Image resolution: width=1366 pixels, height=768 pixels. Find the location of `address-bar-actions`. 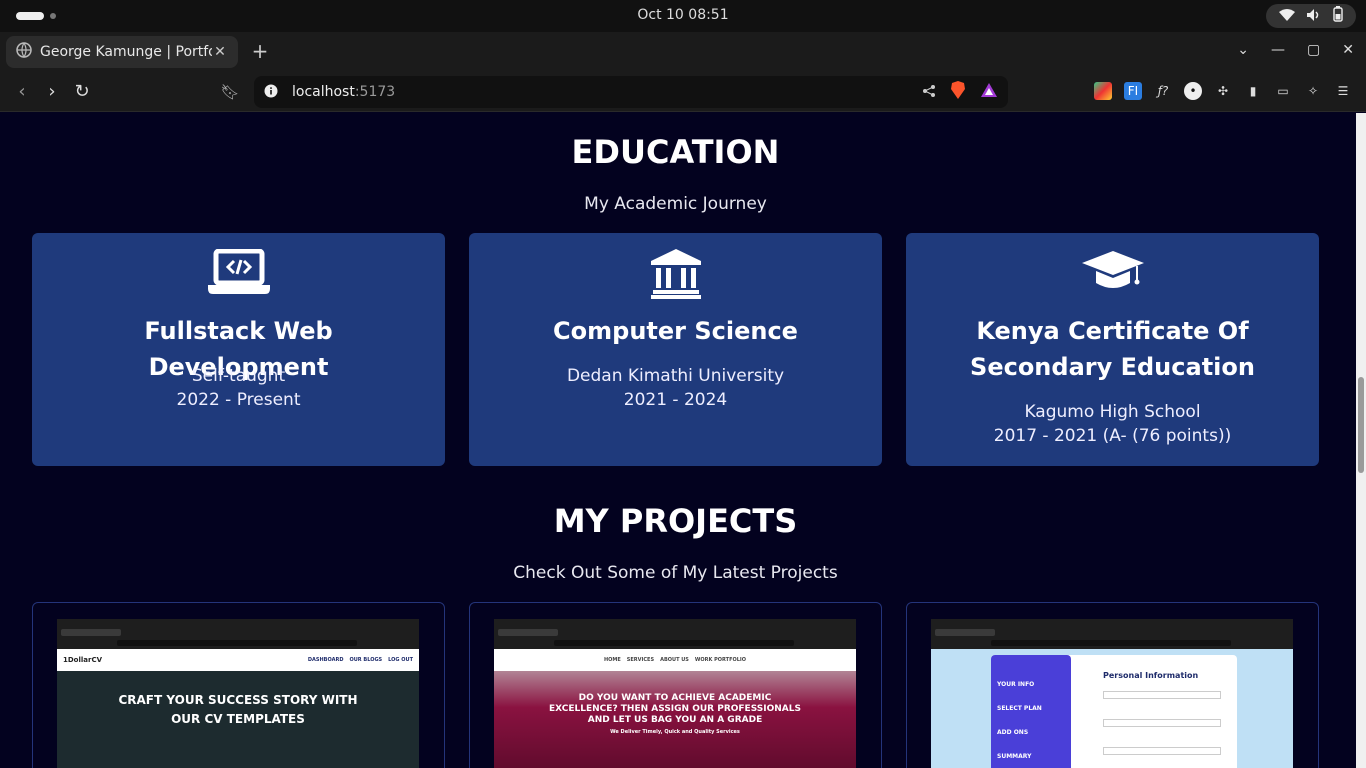

address-bar-actions is located at coordinates (960, 92).